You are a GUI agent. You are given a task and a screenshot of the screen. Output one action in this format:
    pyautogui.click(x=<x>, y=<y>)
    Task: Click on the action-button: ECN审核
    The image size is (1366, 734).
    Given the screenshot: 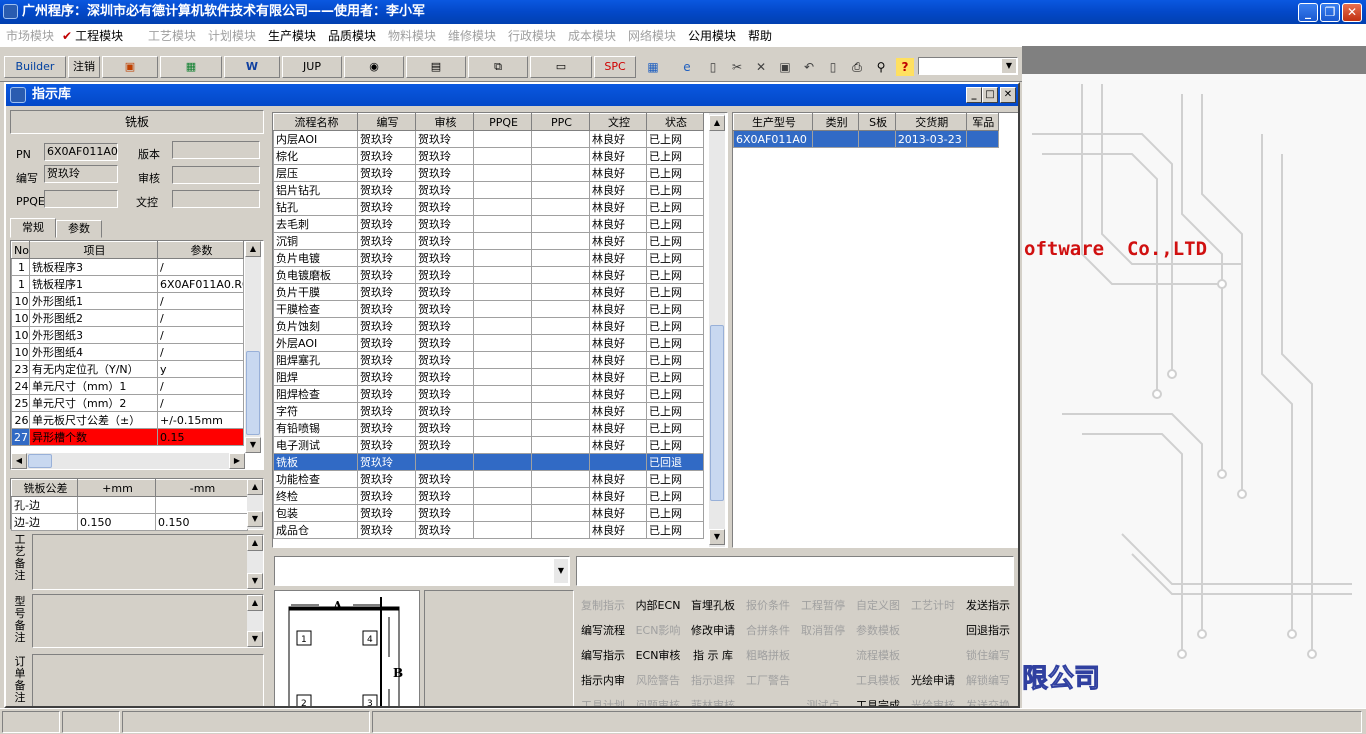 What is the action you would take?
    pyautogui.click(x=658, y=656)
    